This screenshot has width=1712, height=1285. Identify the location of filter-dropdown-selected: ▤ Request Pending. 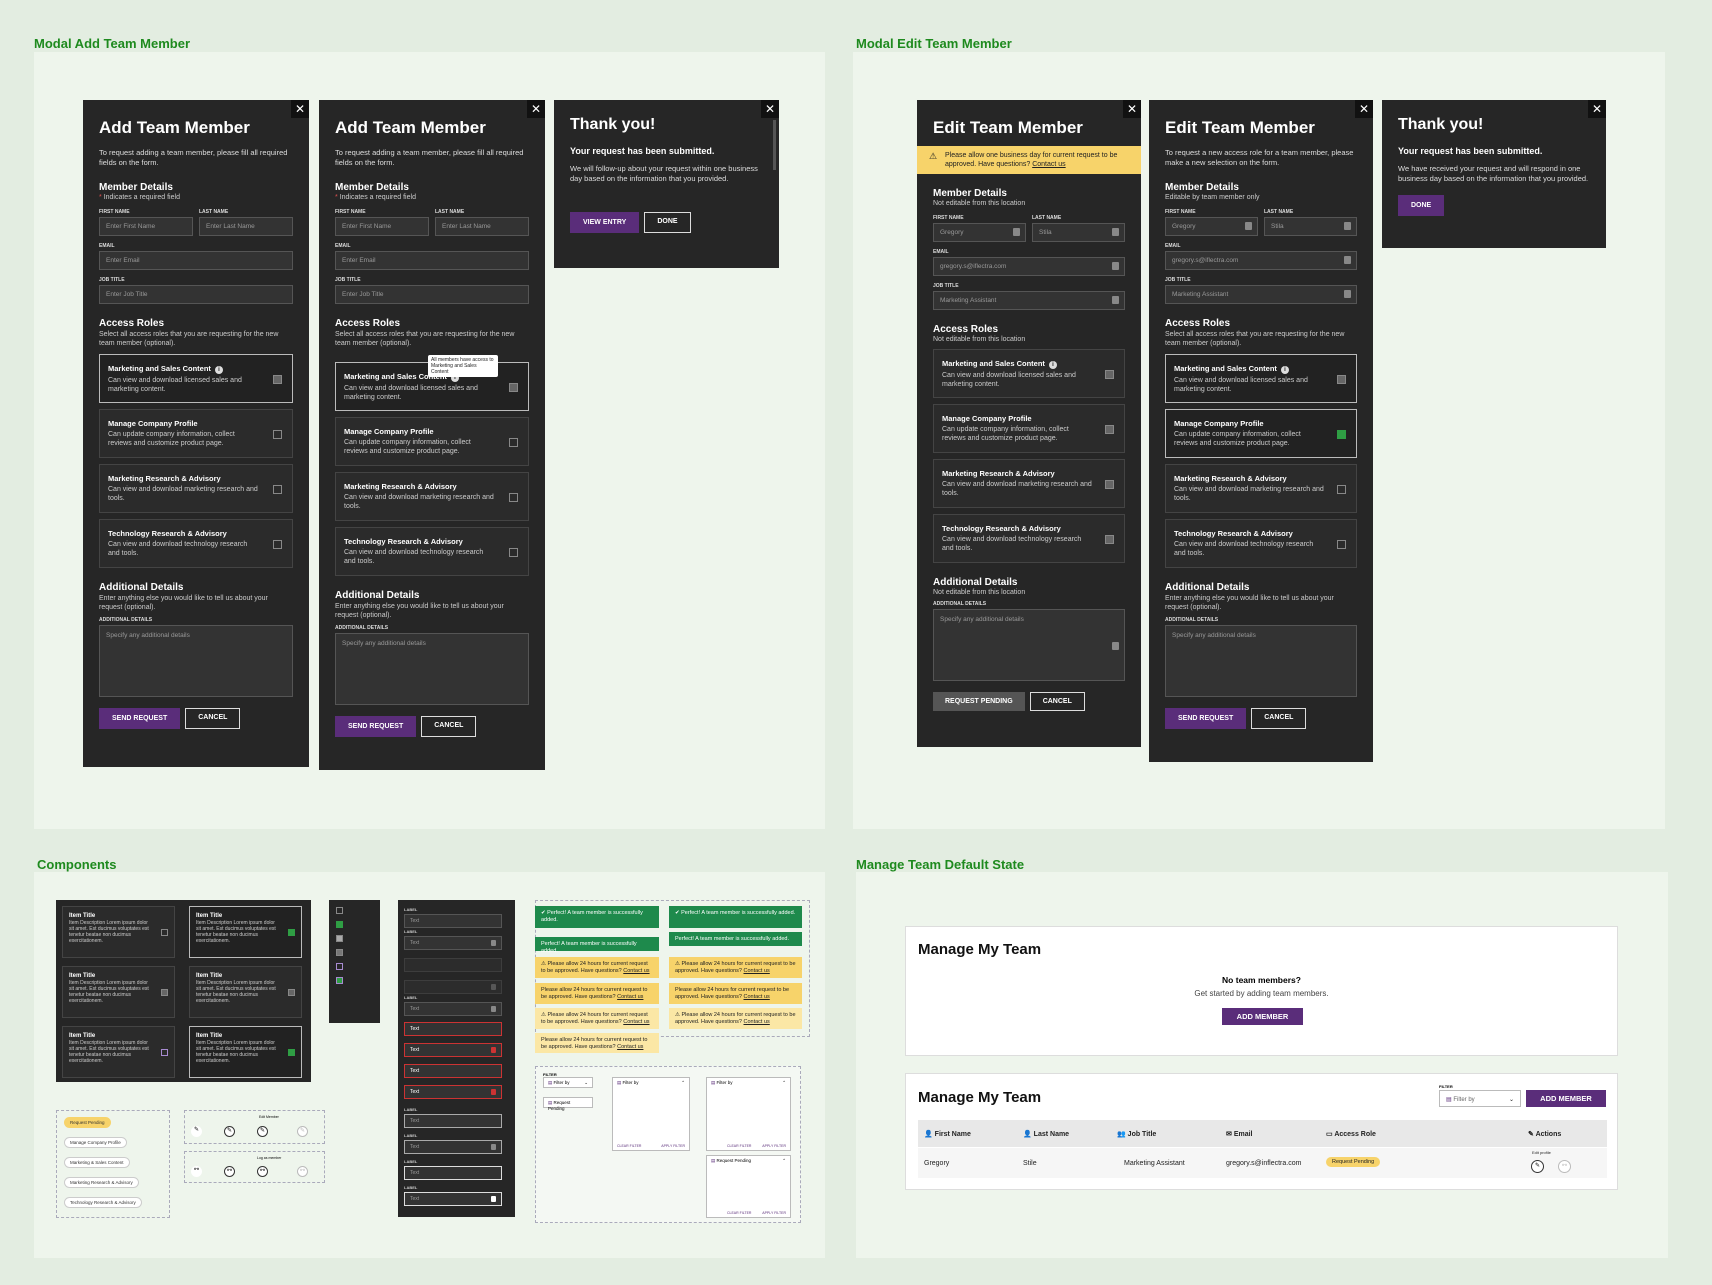
(568, 1104).